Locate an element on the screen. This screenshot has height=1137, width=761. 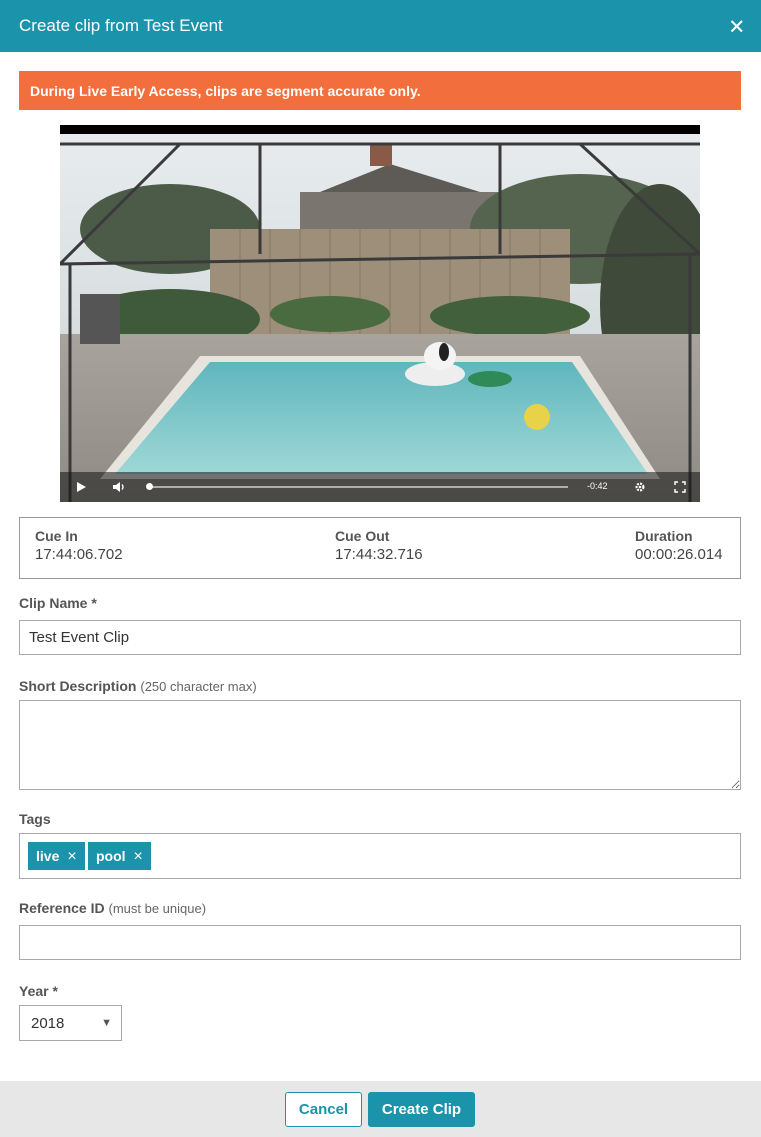
reference-id-label: Reference ID (must be unique) is located at coordinates (112, 908).